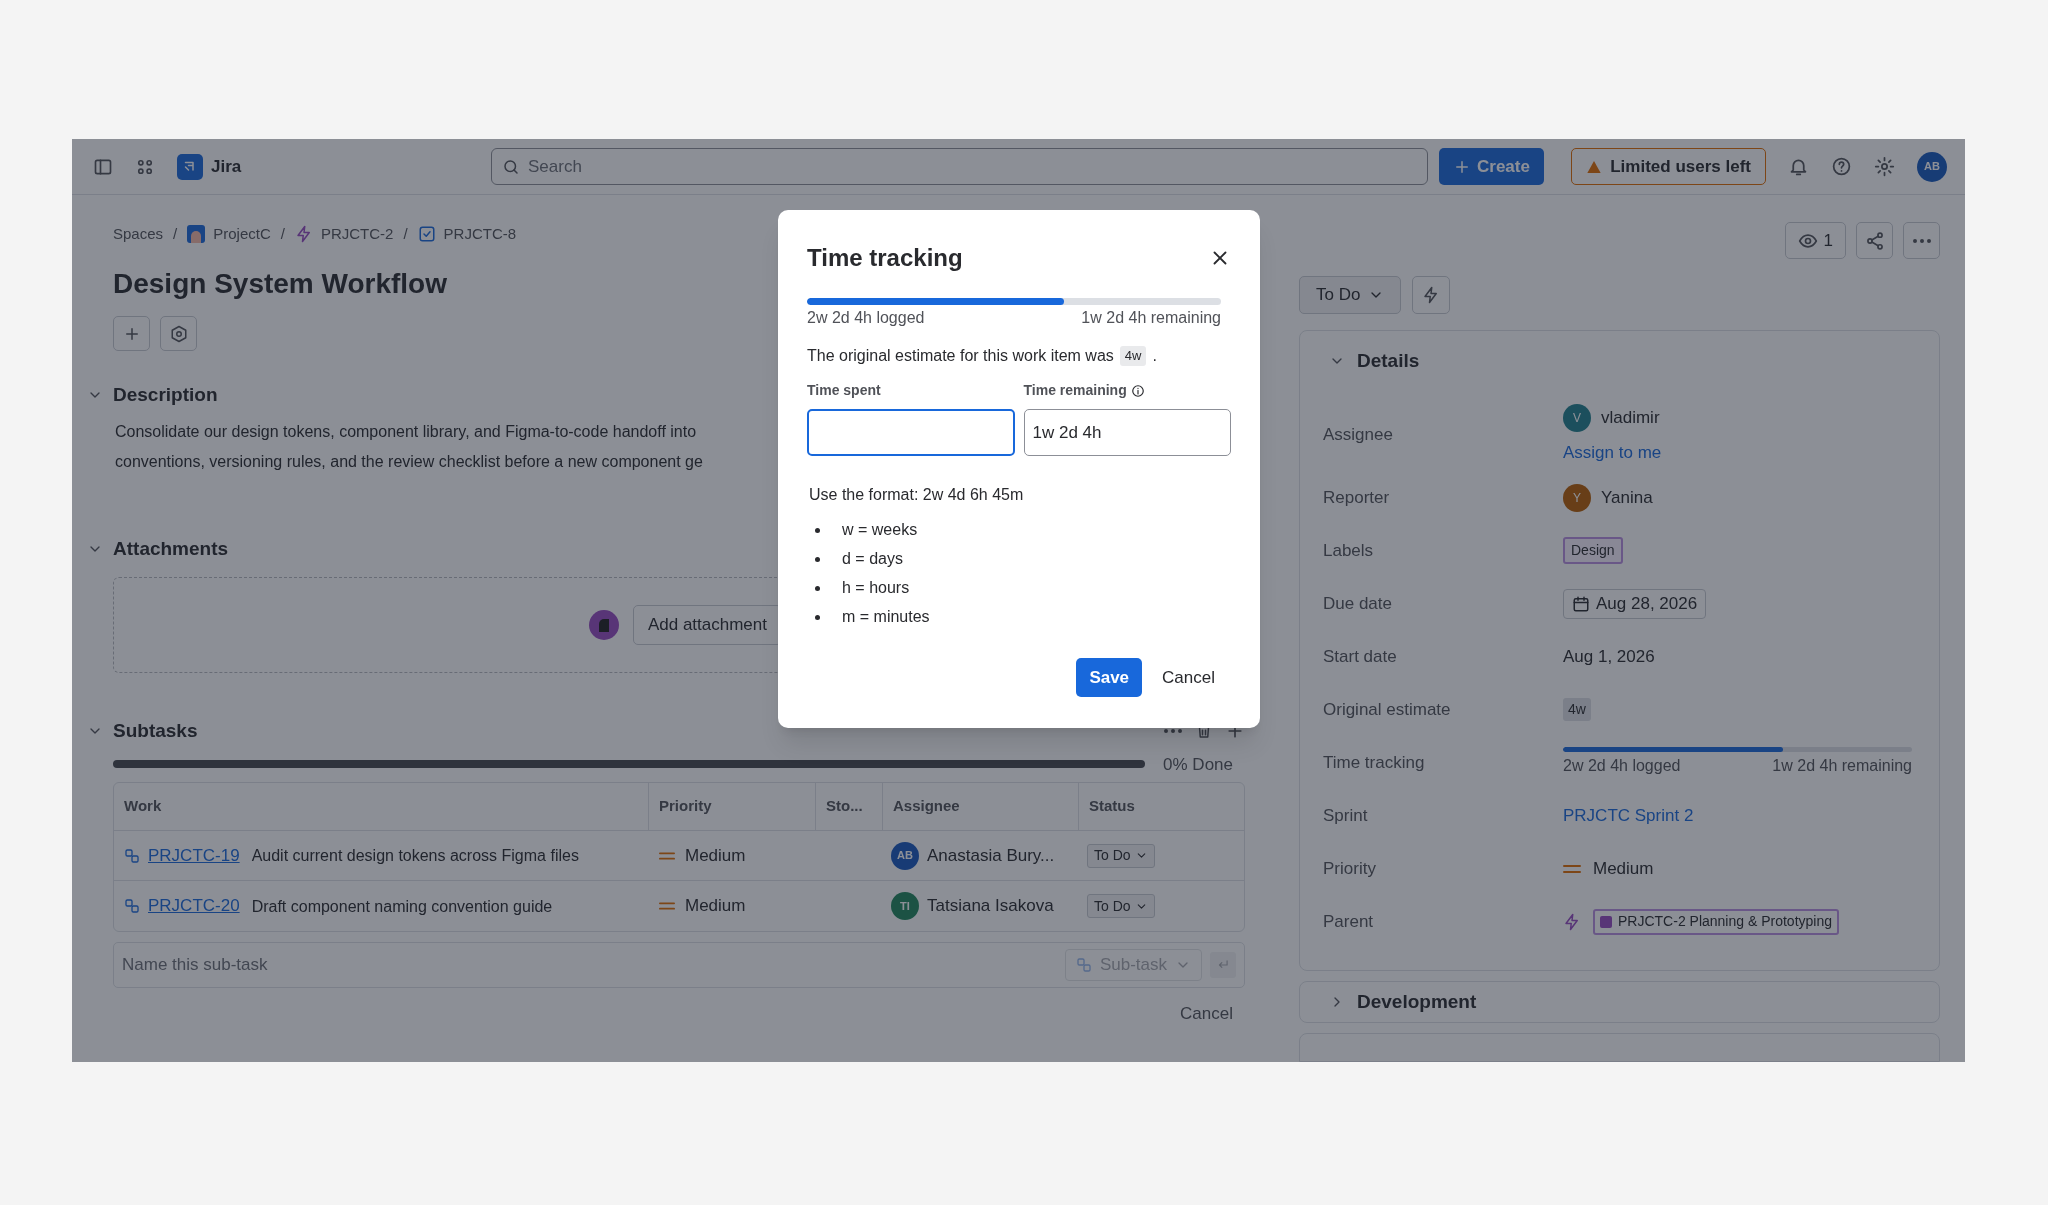 The width and height of the screenshot is (2048, 1205). Describe the element at coordinates (511, 167) in the screenshot. I see `search-icon` at that location.